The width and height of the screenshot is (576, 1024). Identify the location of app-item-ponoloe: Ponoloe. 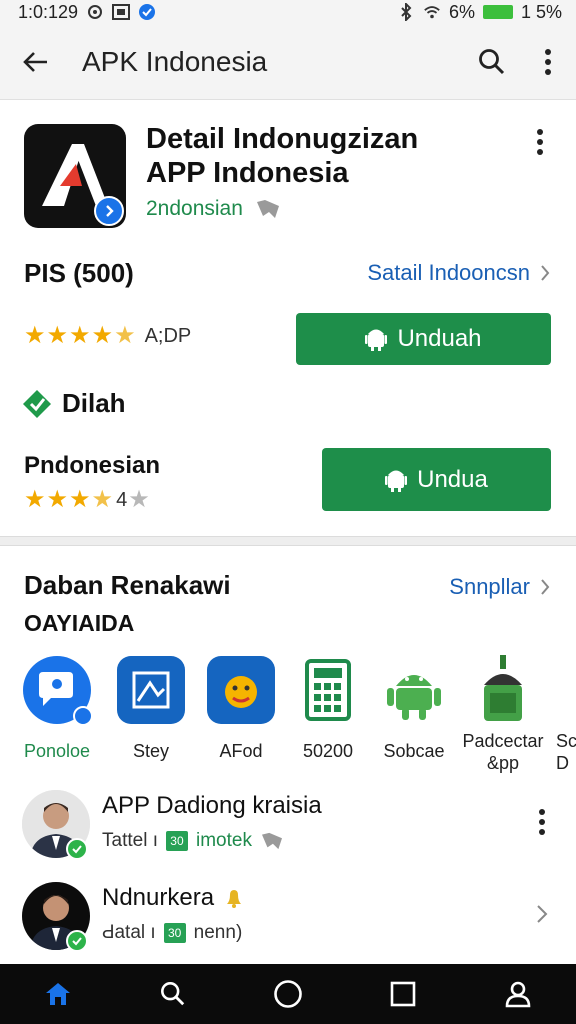
(57, 709).